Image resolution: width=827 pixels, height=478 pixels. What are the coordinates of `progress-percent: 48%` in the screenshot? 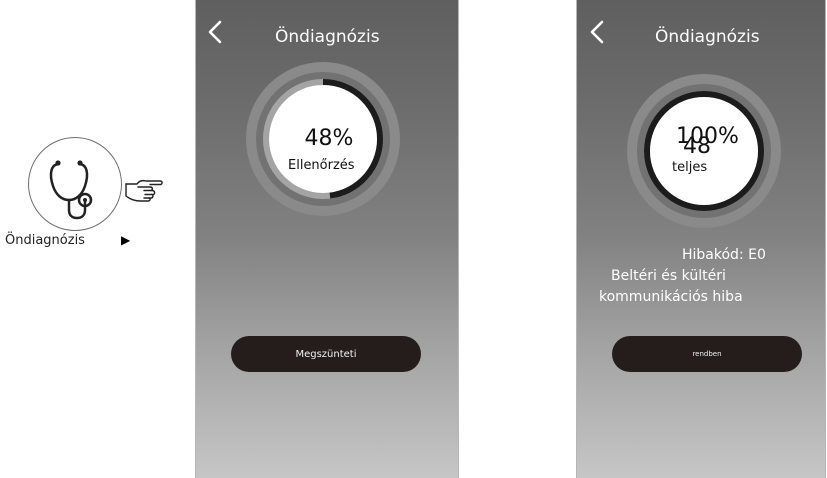 It's located at (329, 138).